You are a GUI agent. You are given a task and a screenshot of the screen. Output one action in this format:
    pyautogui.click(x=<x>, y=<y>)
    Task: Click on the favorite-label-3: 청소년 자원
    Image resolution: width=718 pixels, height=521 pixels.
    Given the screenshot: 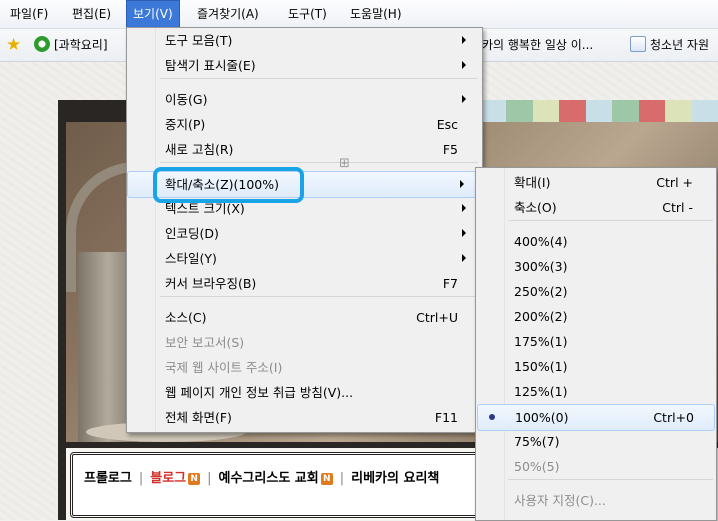 What is the action you would take?
    pyautogui.click(x=680, y=45)
    